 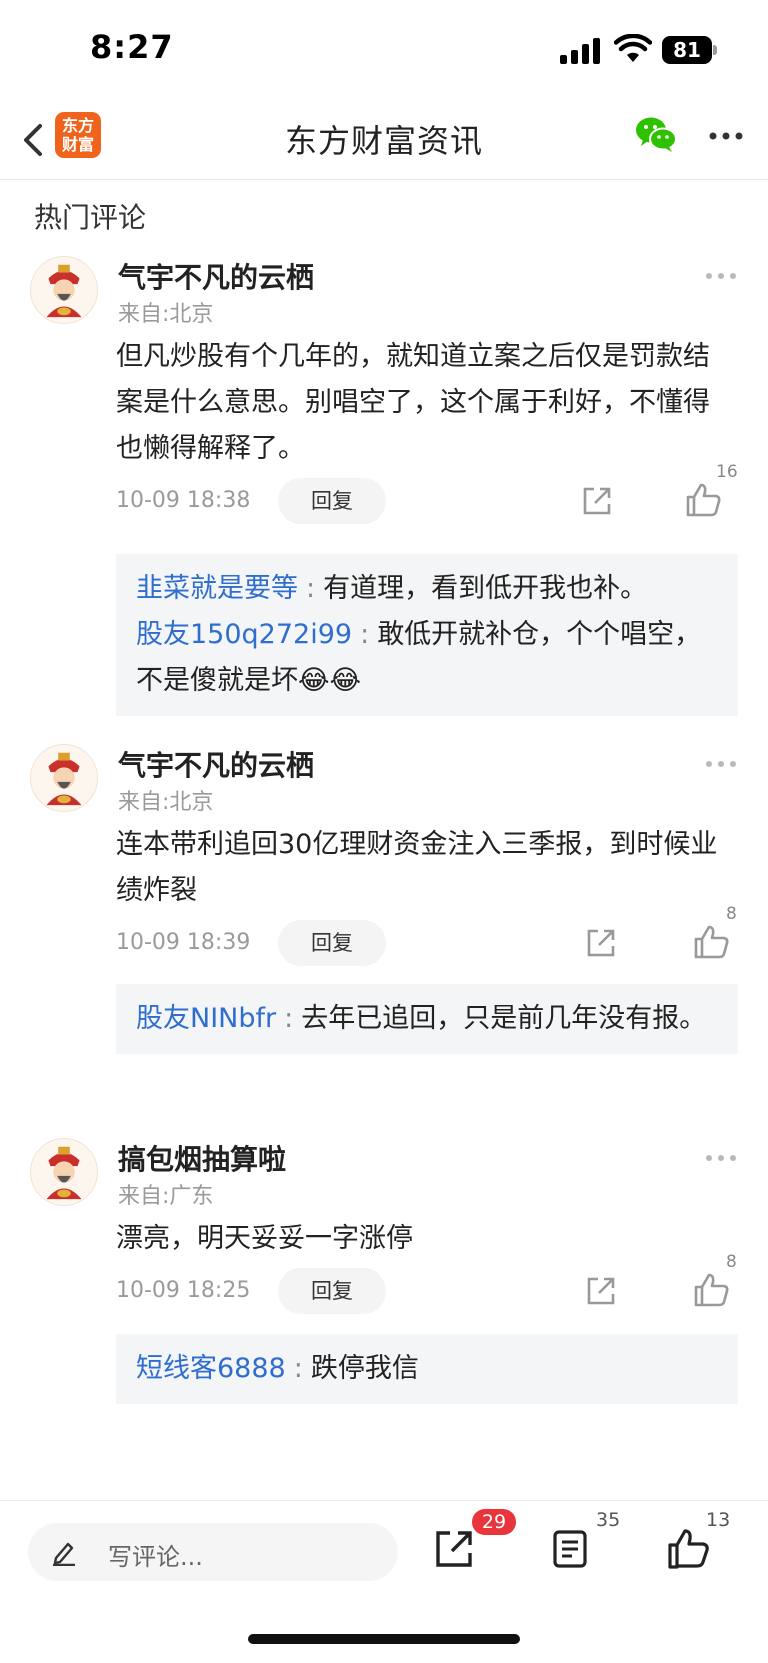 I want to click on reply-text: 跌停我信, so click(x=364, y=1368).